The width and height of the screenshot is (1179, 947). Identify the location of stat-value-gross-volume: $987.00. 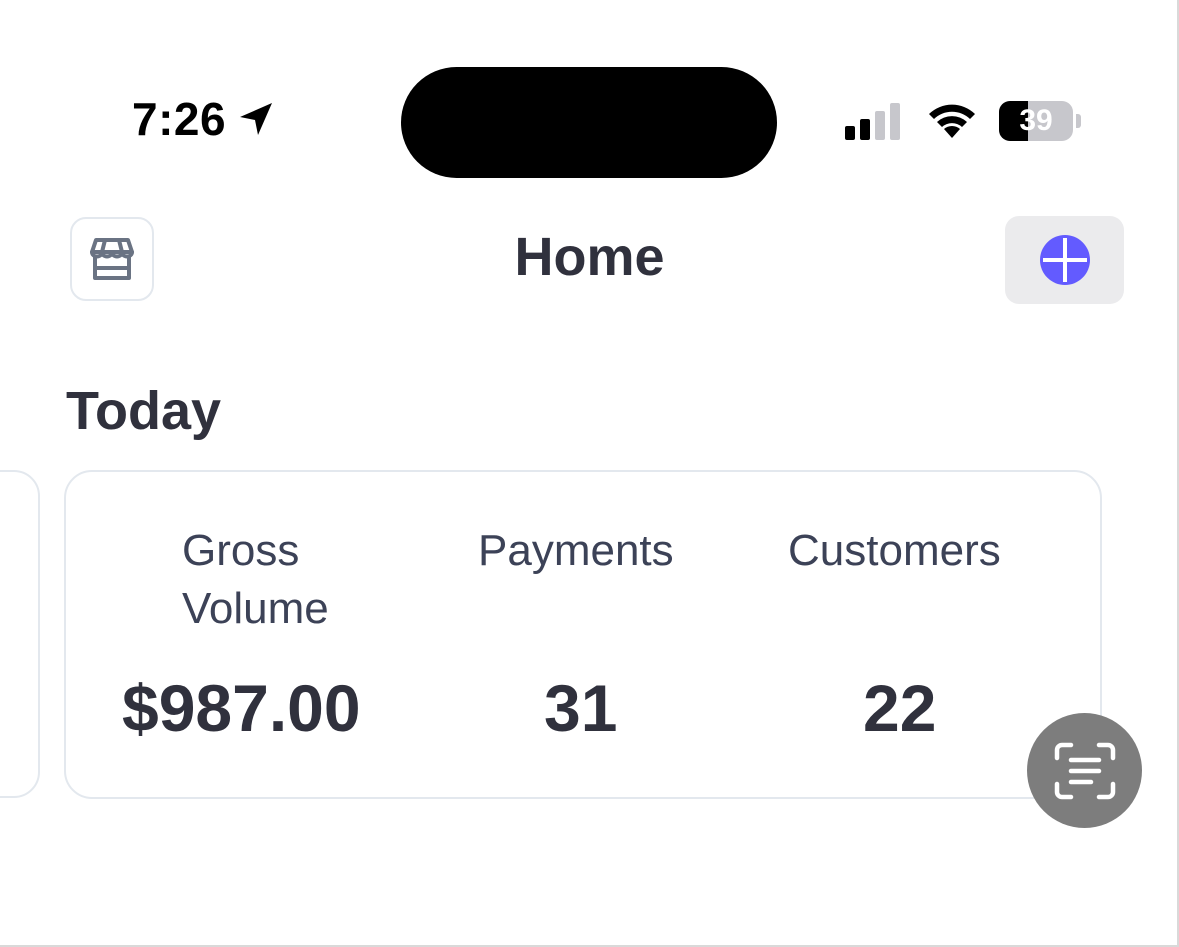
(241, 708).